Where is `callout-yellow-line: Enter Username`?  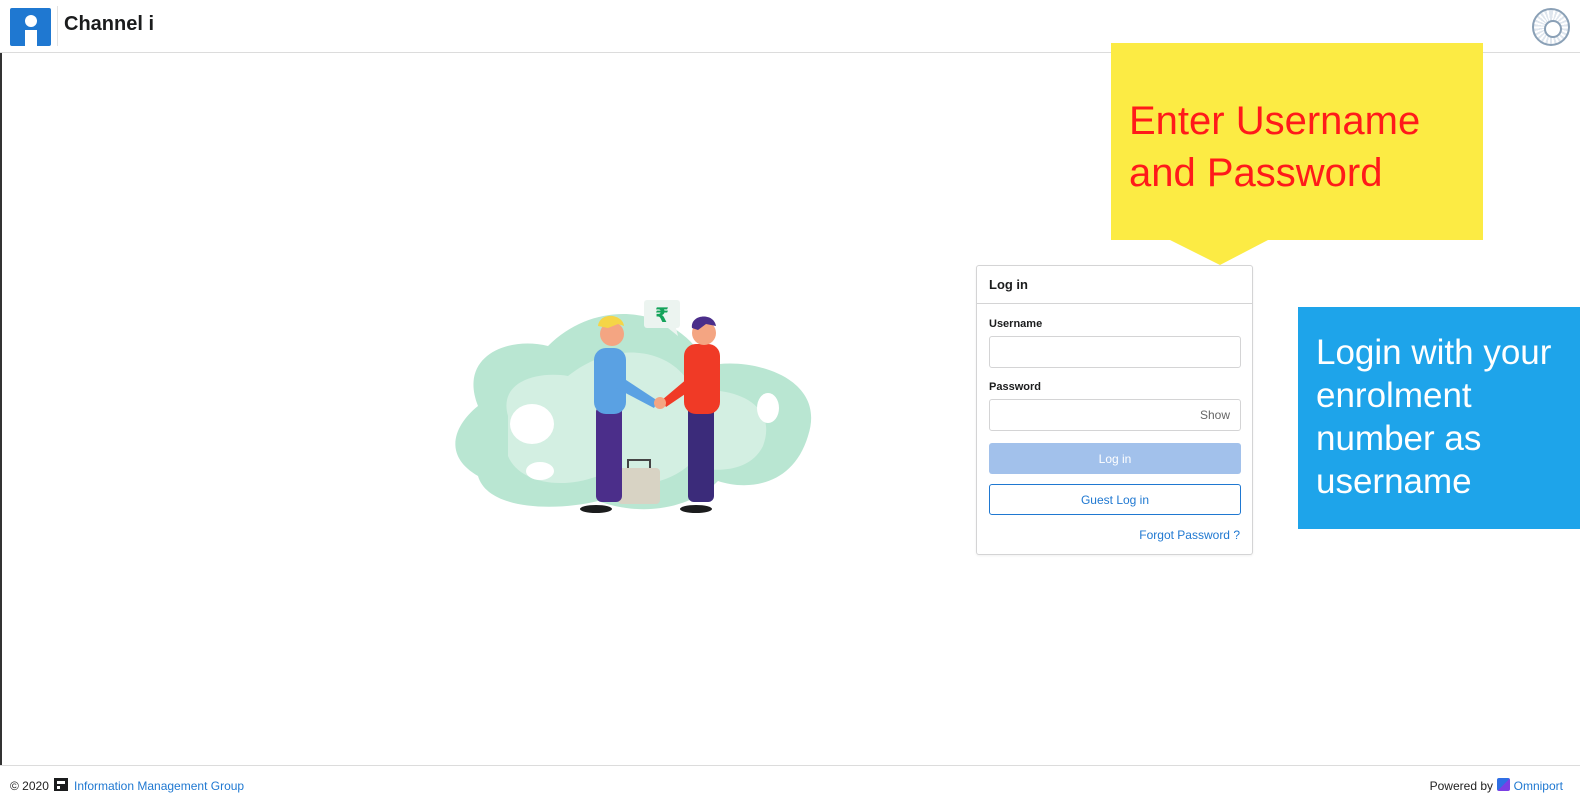 callout-yellow-line: Enter Username is located at coordinates (1275, 121).